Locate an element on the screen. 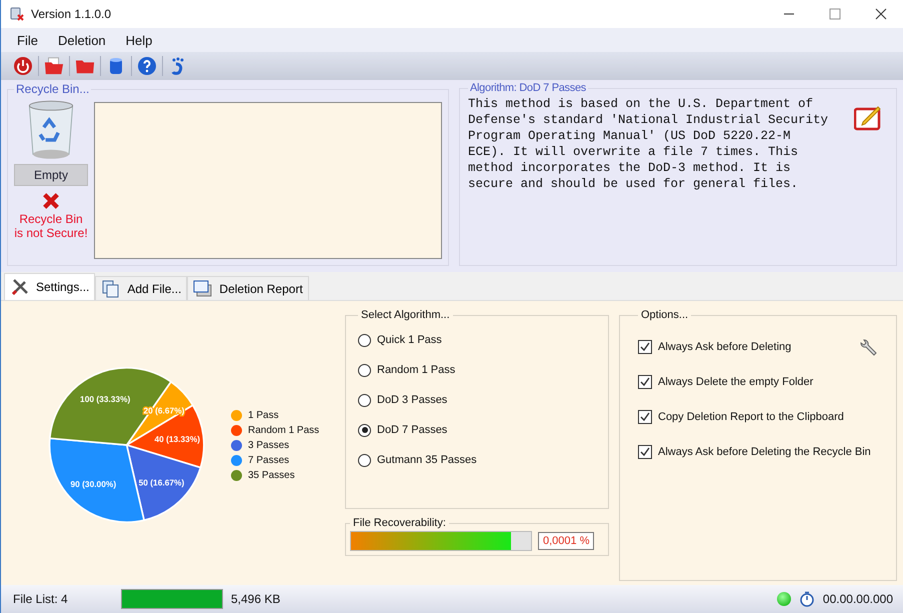  stopwatch-icon is located at coordinates (806, 599).